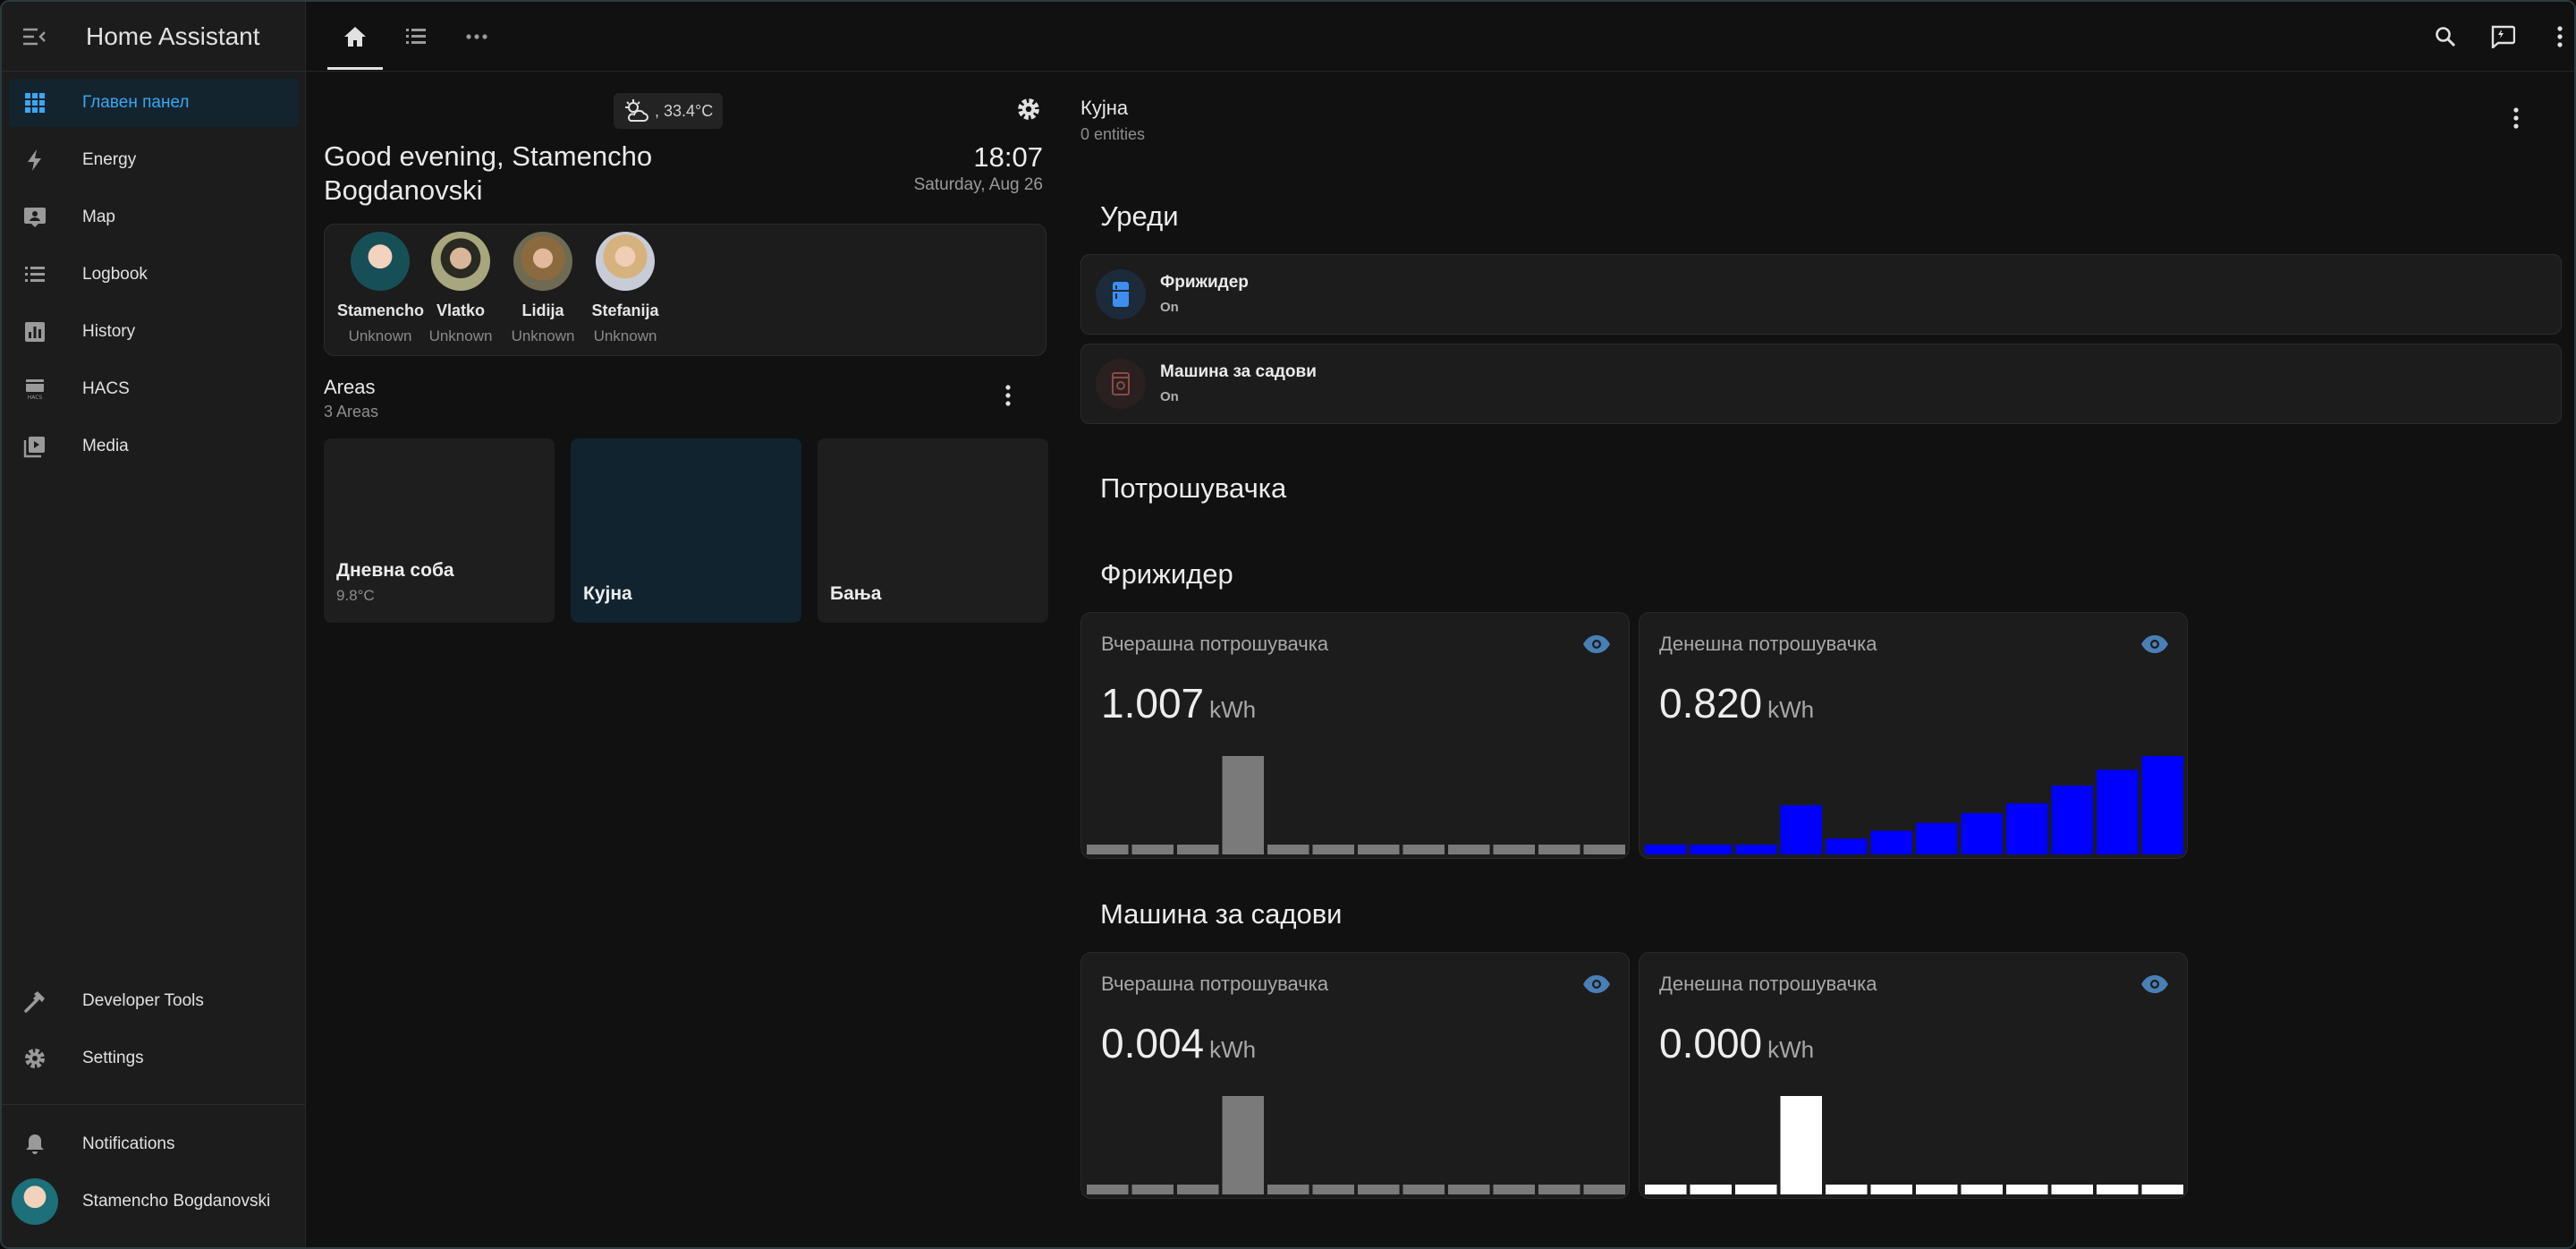 The image size is (2576, 1249). What do you see at coordinates (154, 1144) in the screenshot?
I see `sidebar-item-notifications: Notifications` at bounding box center [154, 1144].